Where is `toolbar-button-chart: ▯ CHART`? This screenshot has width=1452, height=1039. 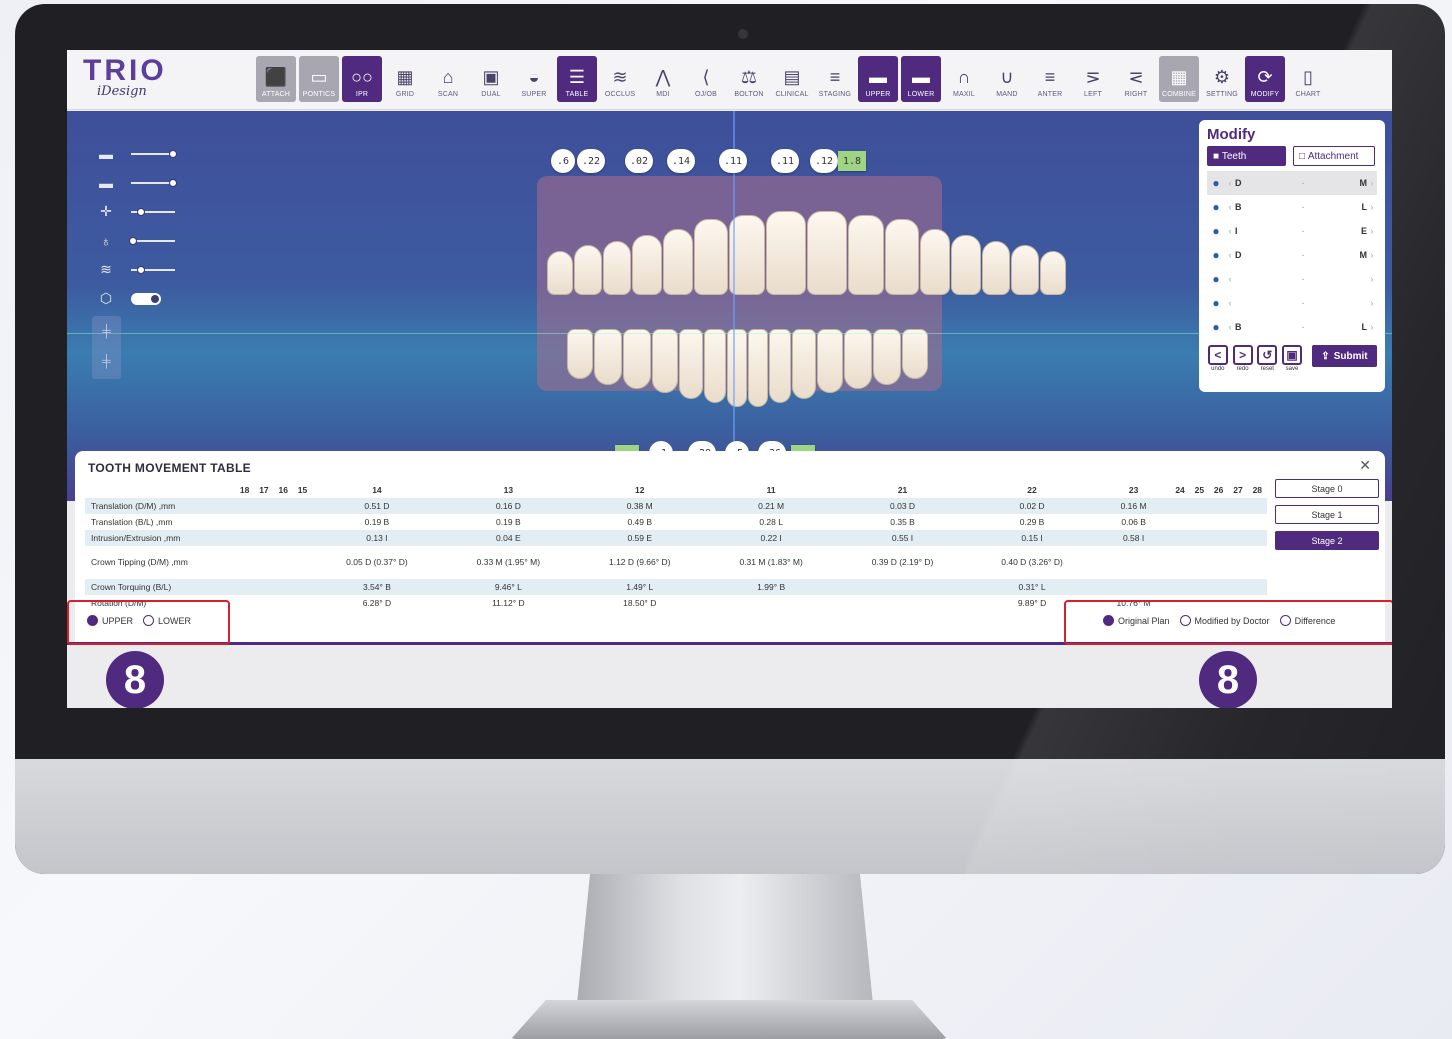 toolbar-button-chart: ▯ CHART is located at coordinates (1308, 79).